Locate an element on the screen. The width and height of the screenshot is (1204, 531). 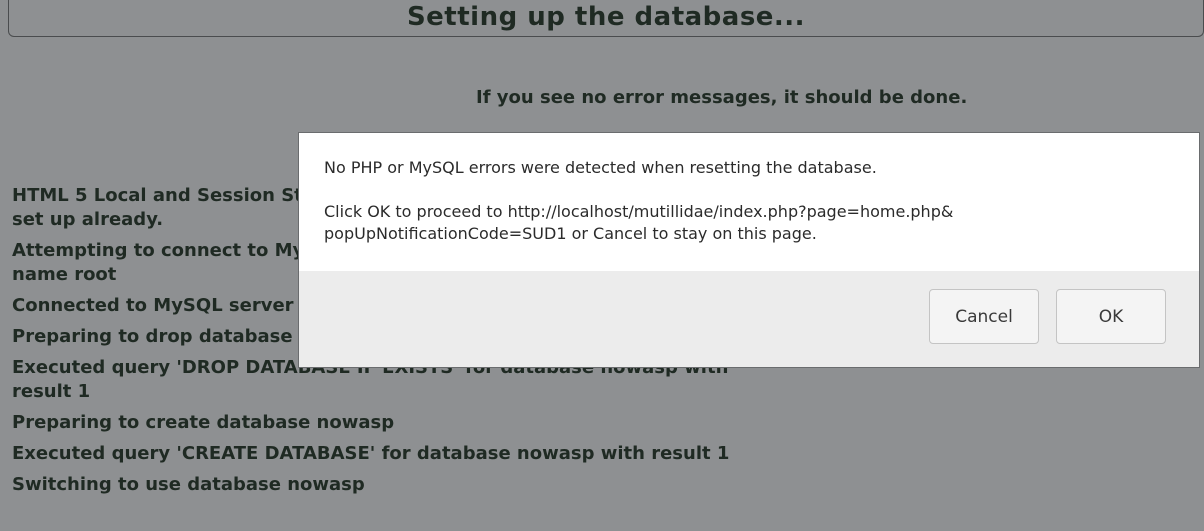
log-line: Switching to use database nowasp is located at coordinates (188, 484).